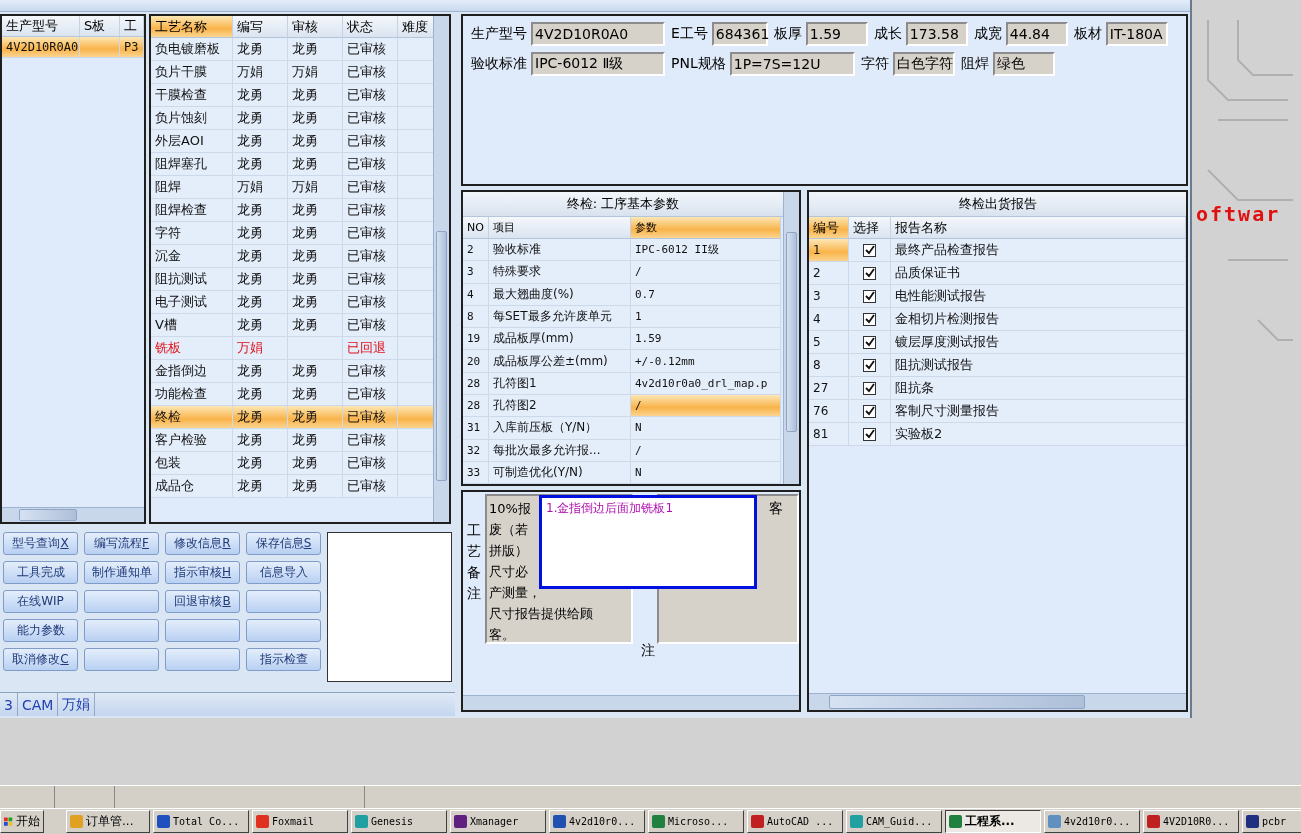 The height and width of the screenshot is (834, 1301). Describe the element at coordinates (474, 562) in the screenshot. I see `notes-label: 工艺备注` at that location.